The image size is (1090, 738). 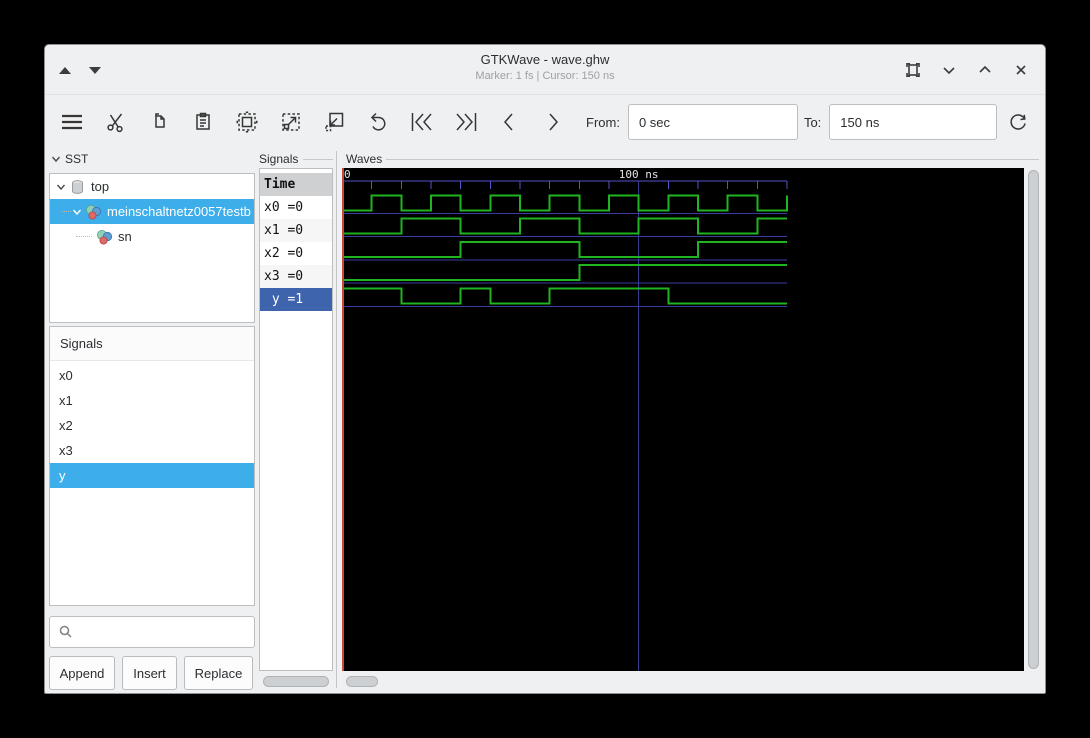 I want to click on search-icon, so click(x=65, y=631).